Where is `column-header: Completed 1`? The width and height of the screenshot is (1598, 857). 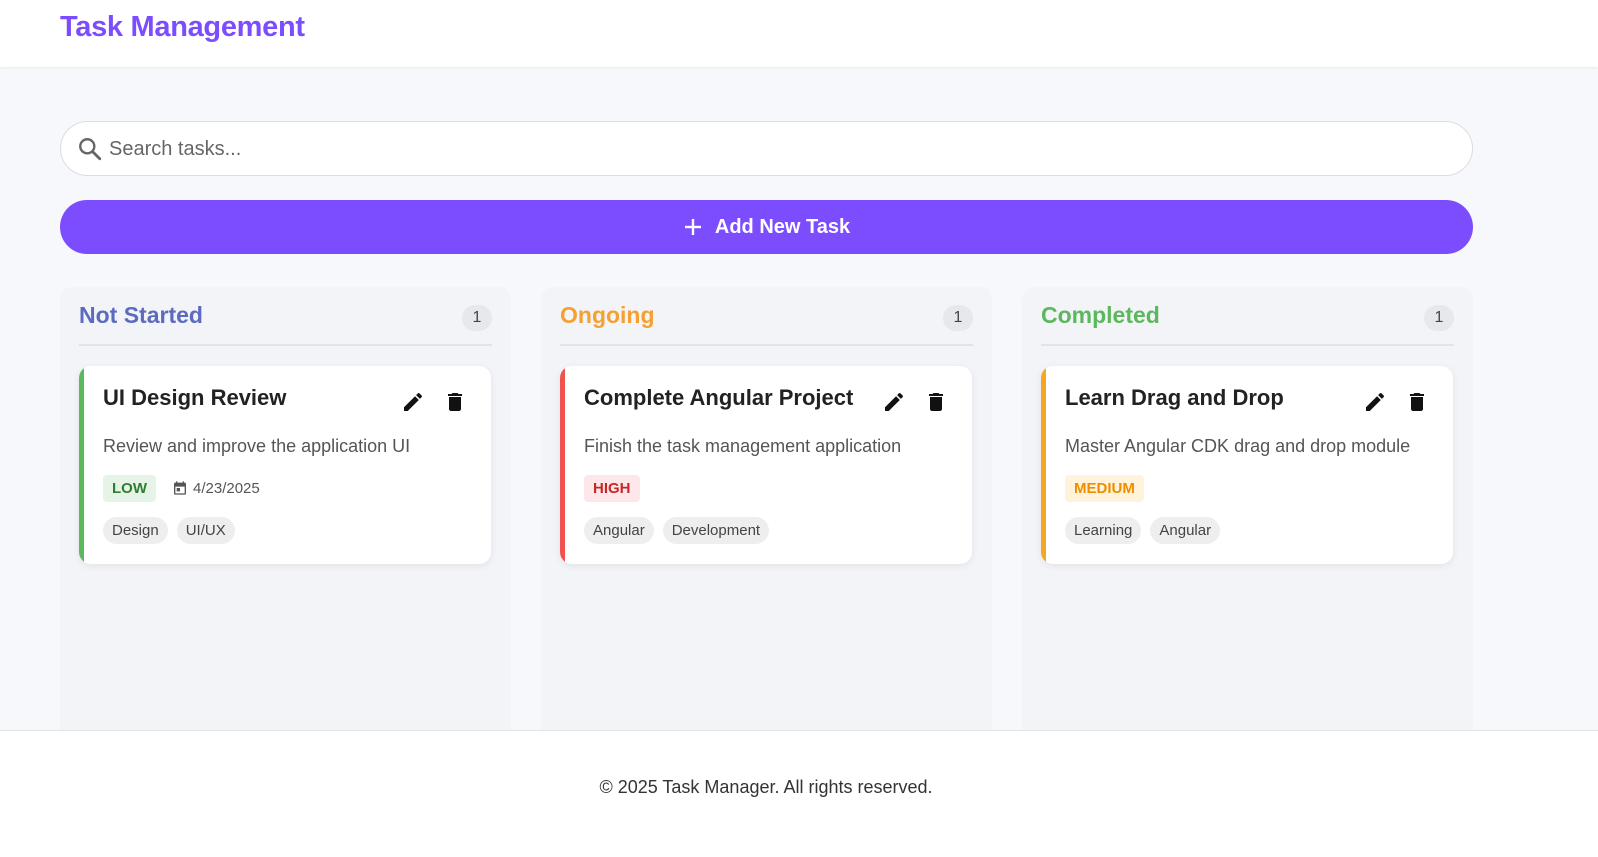
column-header: Completed 1 is located at coordinates (1247, 323).